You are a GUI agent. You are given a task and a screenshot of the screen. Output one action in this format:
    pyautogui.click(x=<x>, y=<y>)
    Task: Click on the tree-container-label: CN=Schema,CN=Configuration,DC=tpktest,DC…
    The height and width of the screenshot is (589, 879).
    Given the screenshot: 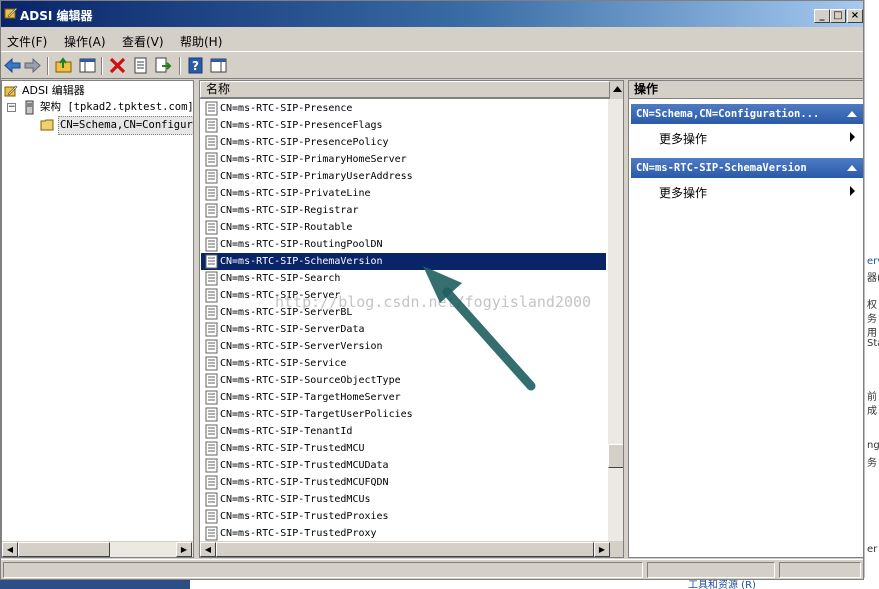 What is the action you would take?
    pyautogui.click(x=125, y=125)
    